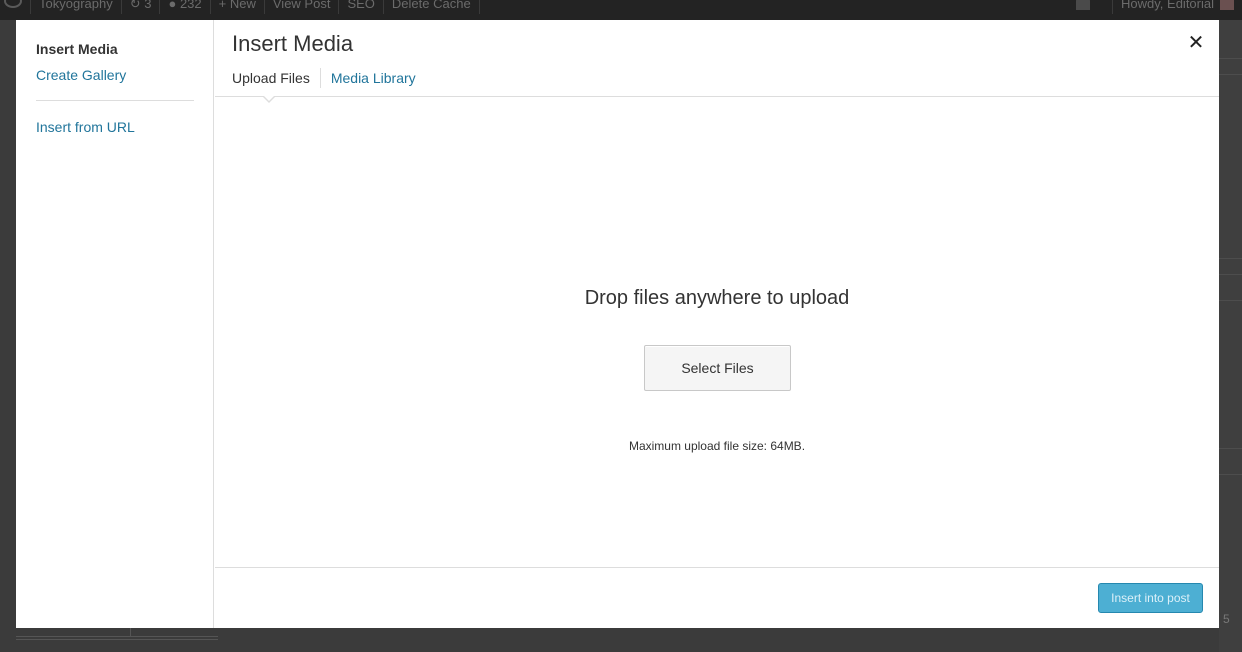 This screenshot has height=652, width=1242. Describe the element at coordinates (276, 78) in the screenshot. I see `tab-upload-files: Upload Files` at that location.